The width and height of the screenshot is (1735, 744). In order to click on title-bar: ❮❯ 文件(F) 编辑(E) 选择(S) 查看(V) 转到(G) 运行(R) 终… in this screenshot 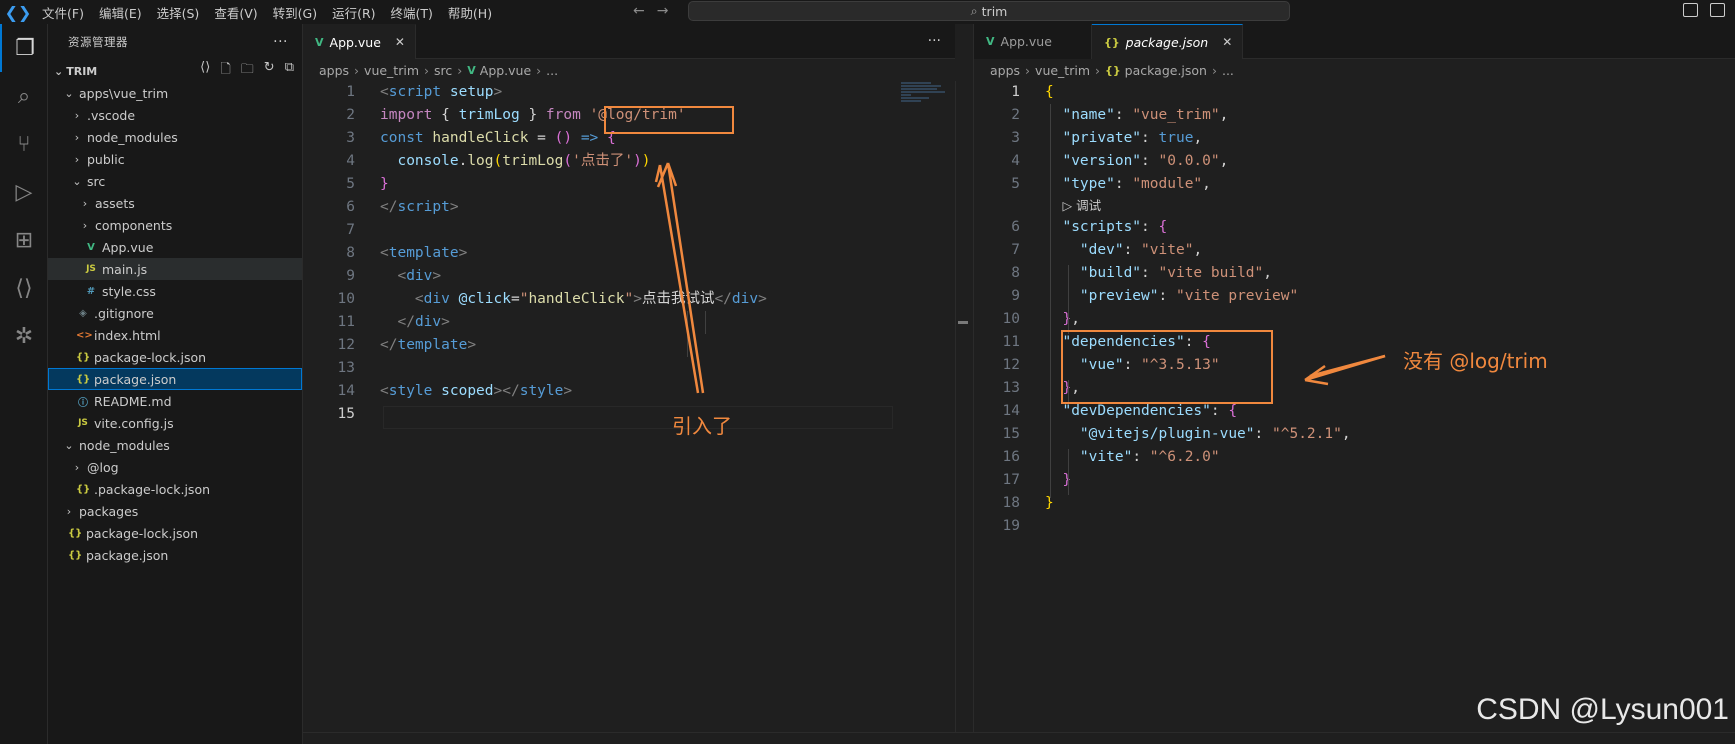, I will do `click(867, 12)`.